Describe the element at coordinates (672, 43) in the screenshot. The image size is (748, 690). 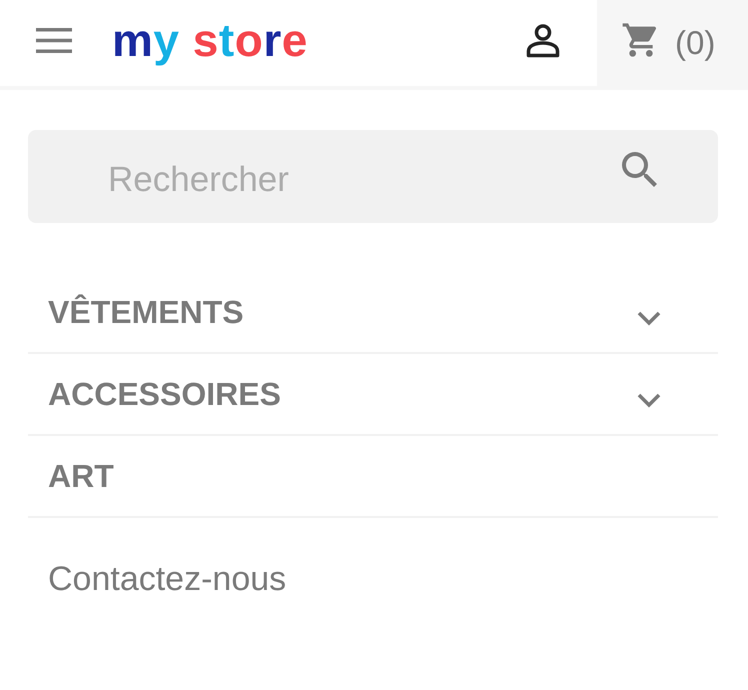
I see `cart-button: (0)` at that location.